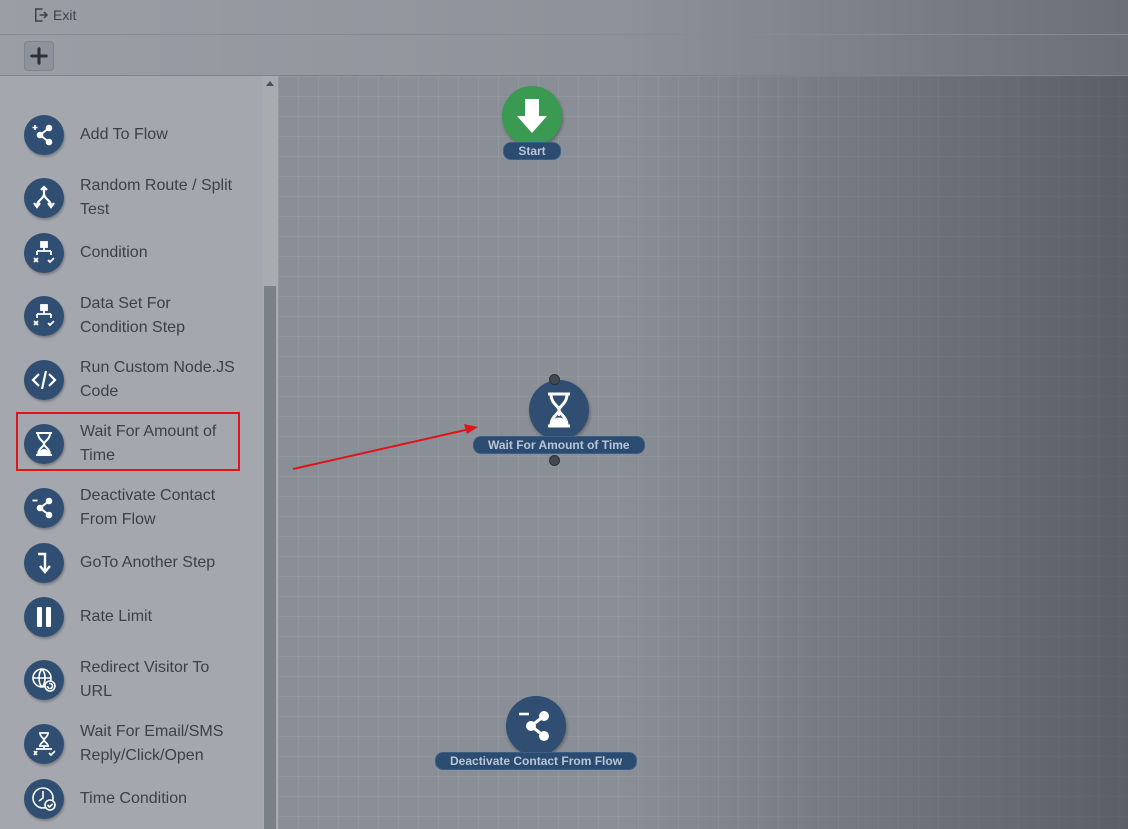 Image resolution: width=1128 pixels, height=829 pixels. I want to click on sidebar-item-label: Wait For Email/SMS Reply/Click/Open, so click(152, 743).